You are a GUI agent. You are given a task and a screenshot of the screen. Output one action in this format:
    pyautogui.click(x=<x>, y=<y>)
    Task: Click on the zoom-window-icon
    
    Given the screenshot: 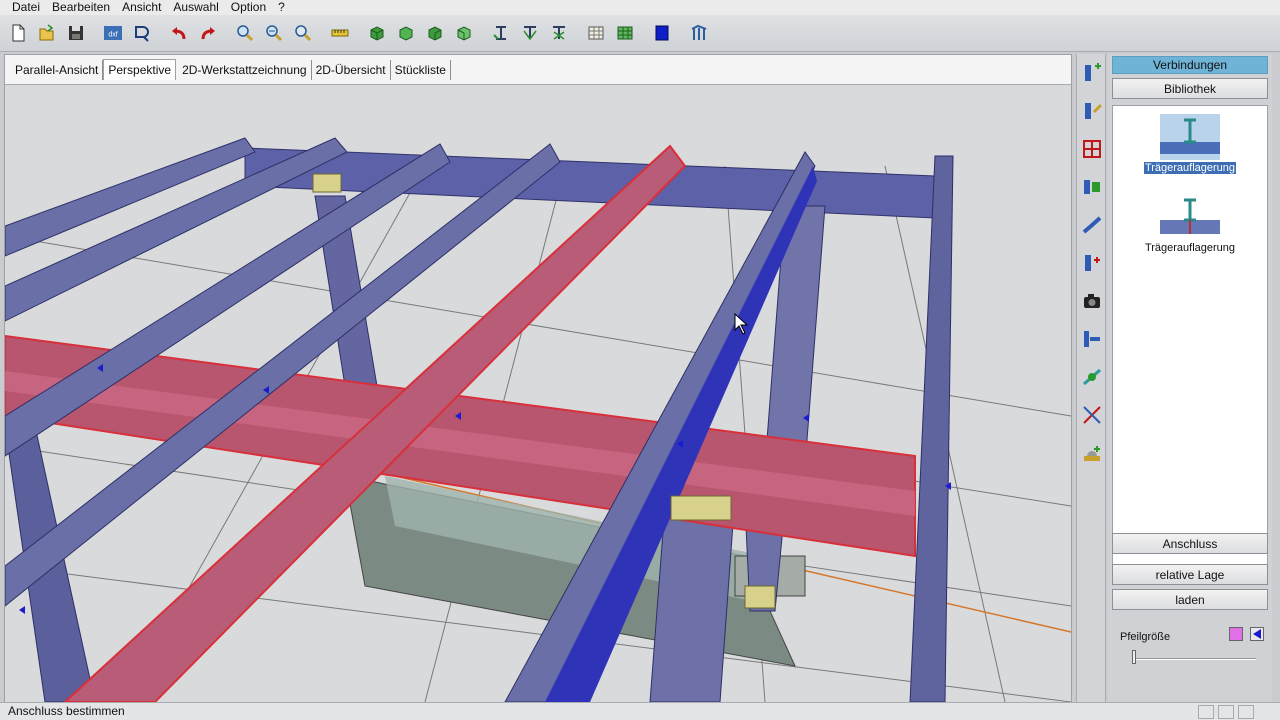 What is the action you would take?
    pyautogui.click(x=303, y=33)
    